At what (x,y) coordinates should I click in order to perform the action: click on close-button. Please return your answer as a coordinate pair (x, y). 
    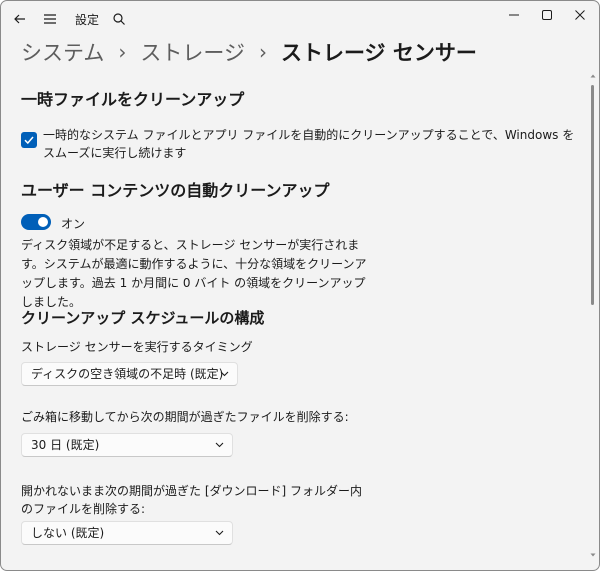
    Looking at the image, I should click on (578, 16).